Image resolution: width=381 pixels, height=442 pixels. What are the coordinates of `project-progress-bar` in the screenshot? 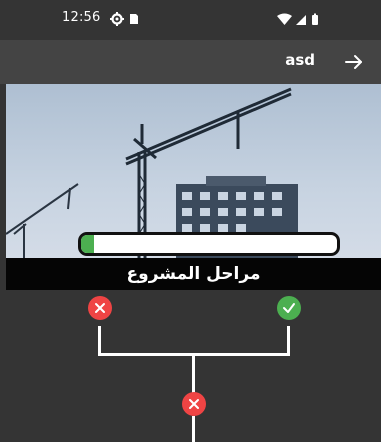 It's located at (209, 244).